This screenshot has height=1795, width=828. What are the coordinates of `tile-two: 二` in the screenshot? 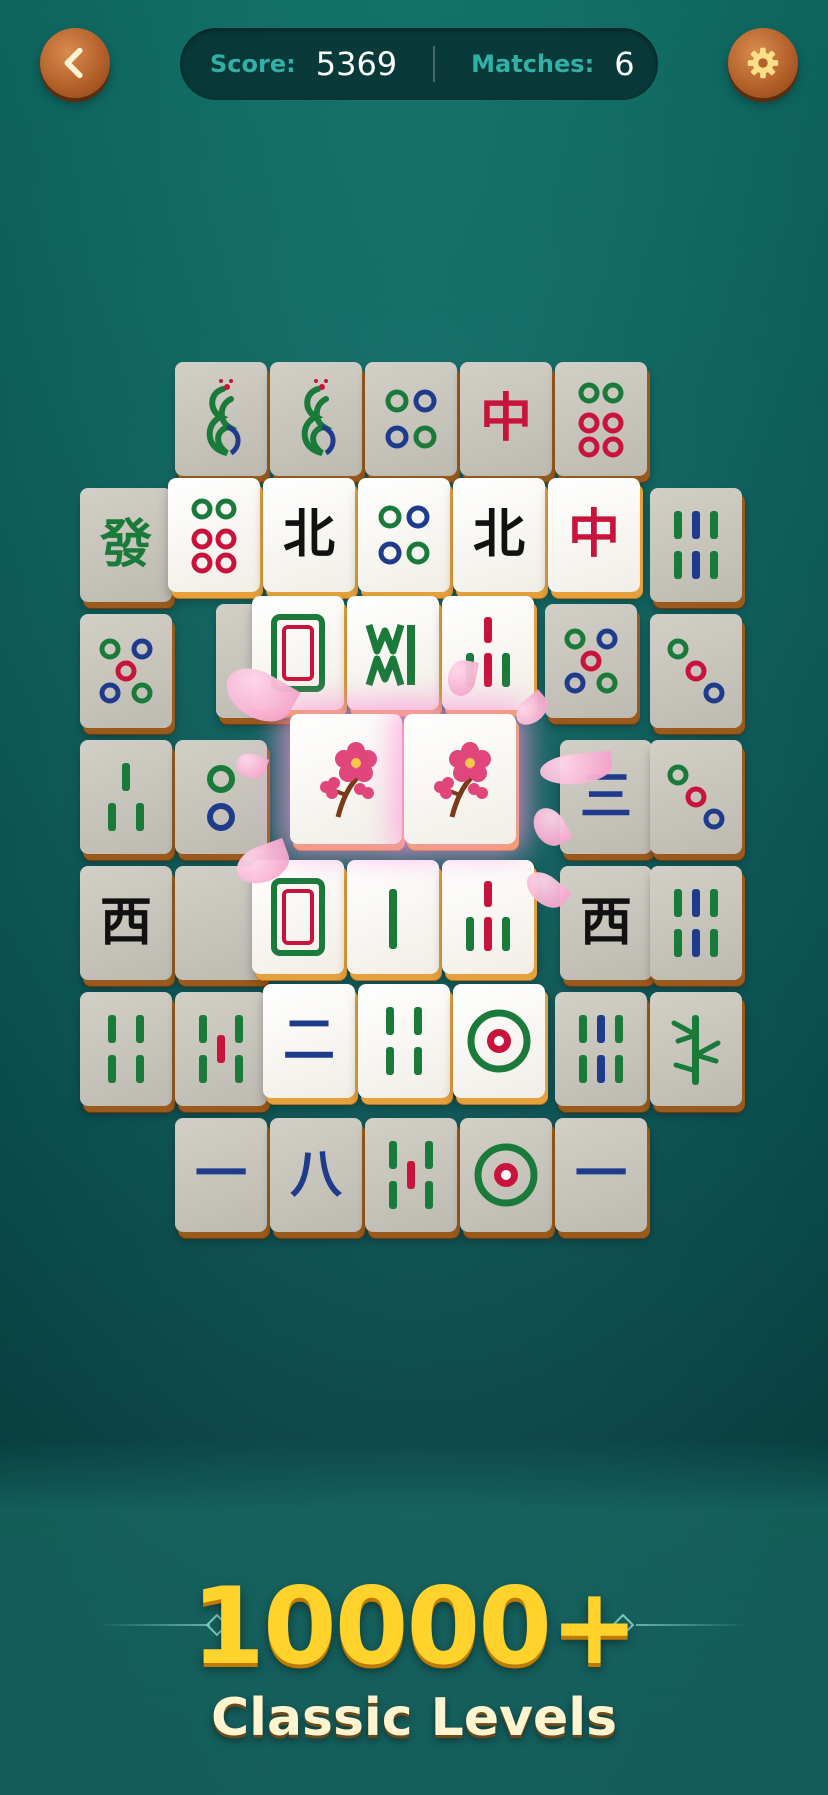 It's located at (309, 1041).